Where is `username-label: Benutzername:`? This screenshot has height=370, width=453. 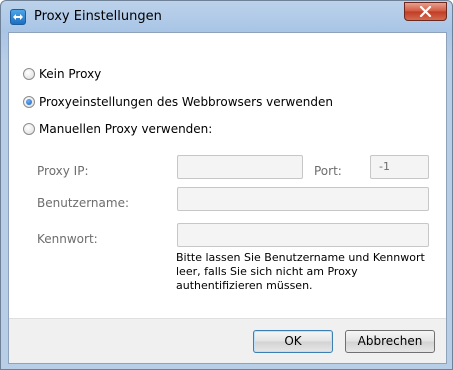 username-label: Benutzername: is located at coordinates (83, 203).